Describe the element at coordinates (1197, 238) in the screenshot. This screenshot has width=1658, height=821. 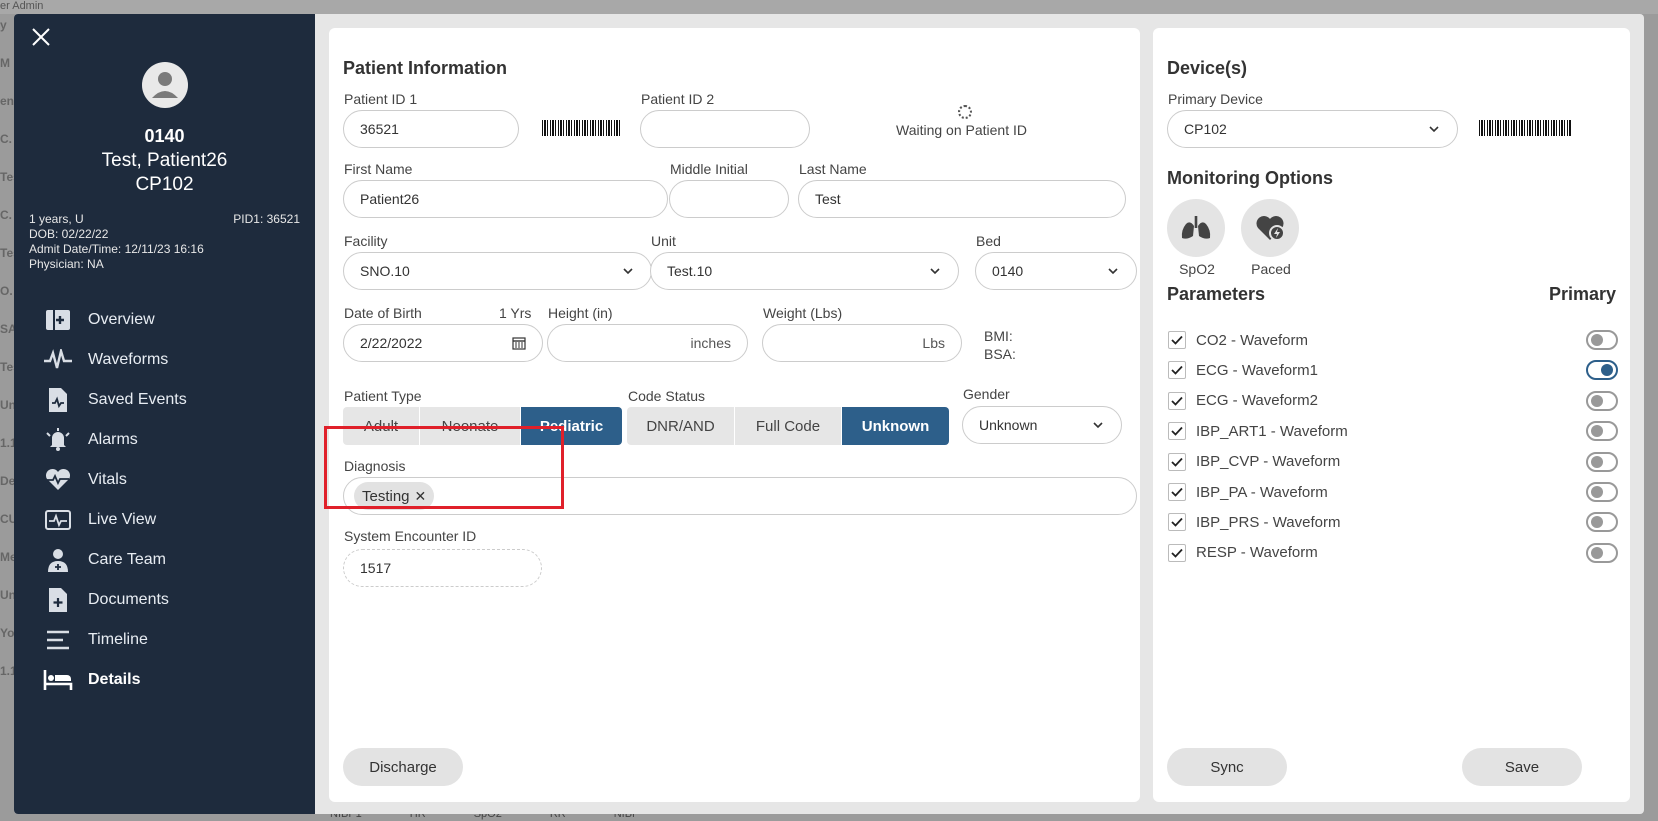
I see `monitor-option-spo2: SpO2` at that location.